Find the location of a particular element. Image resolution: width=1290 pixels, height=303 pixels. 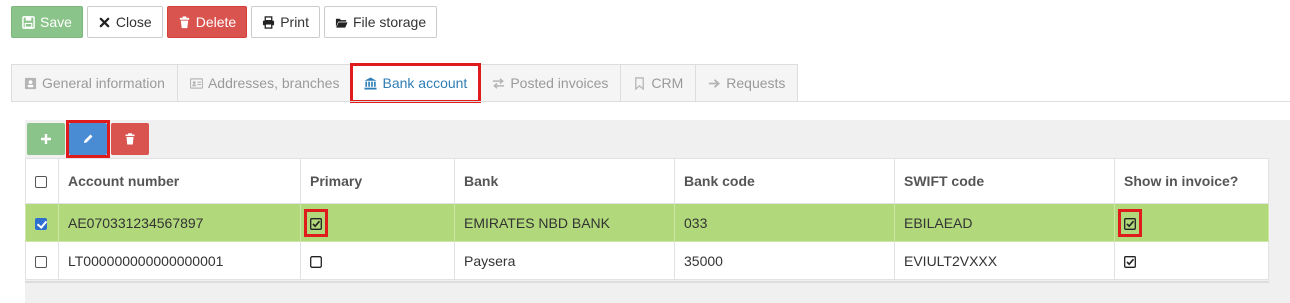

plus-icon is located at coordinates (46, 139).